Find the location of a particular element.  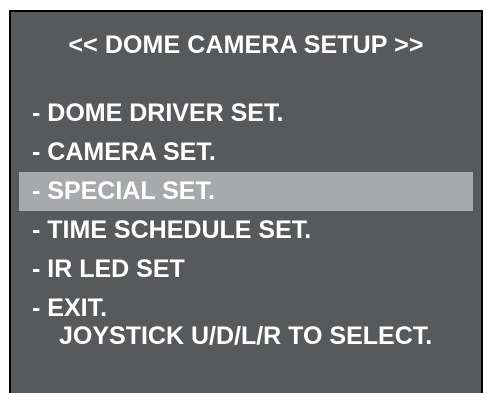

menu-item-camera-set: - CAMERA SET. is located at coordinates (246, 152).